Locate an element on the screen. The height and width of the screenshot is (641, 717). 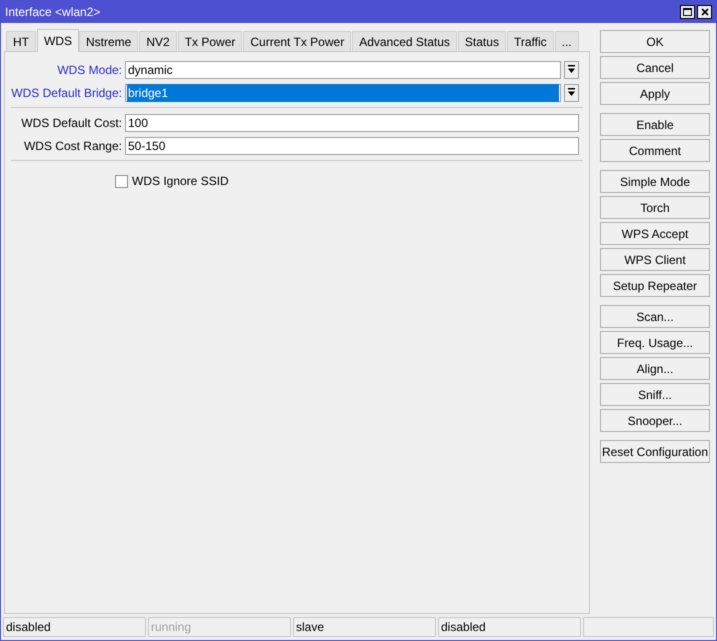
checkbox-label: WDS Ignore SSID is located at coordinates (180, 181).